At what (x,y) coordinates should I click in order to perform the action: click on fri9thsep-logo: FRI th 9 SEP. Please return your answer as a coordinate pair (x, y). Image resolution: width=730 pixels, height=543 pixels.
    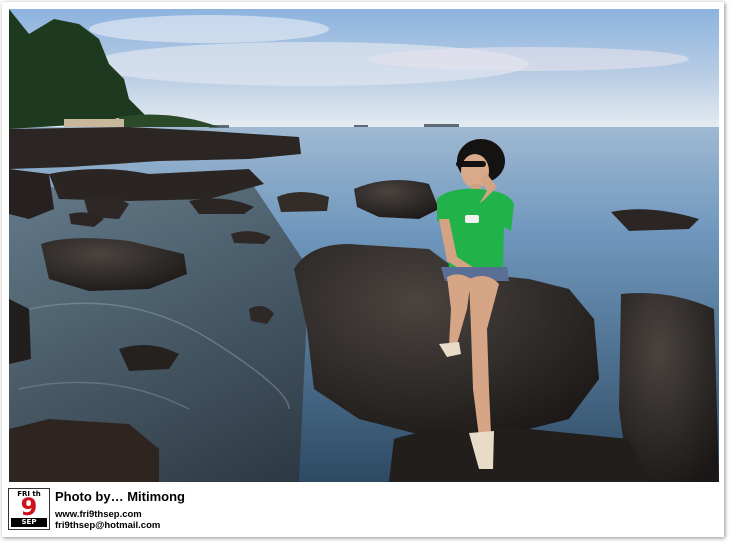
    Looking at the image, I should click on (29, 509).